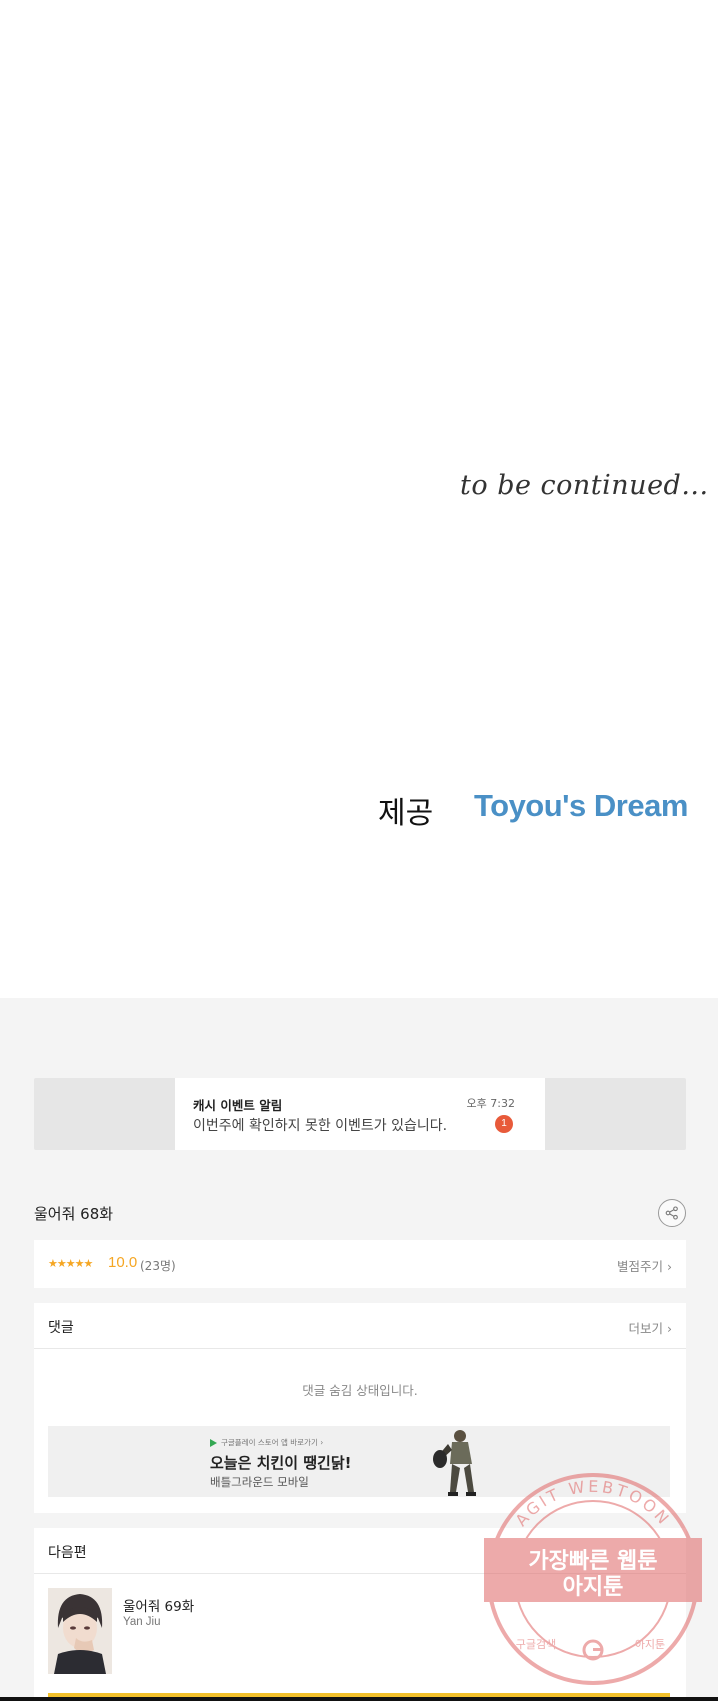 The width and height of the screenshot is (718, 1701). What do you see at coordinates (158, 1605) in the screenshot?
I see `next-episode-title: 울어줘 69화` at bounding box center [158, 1605].